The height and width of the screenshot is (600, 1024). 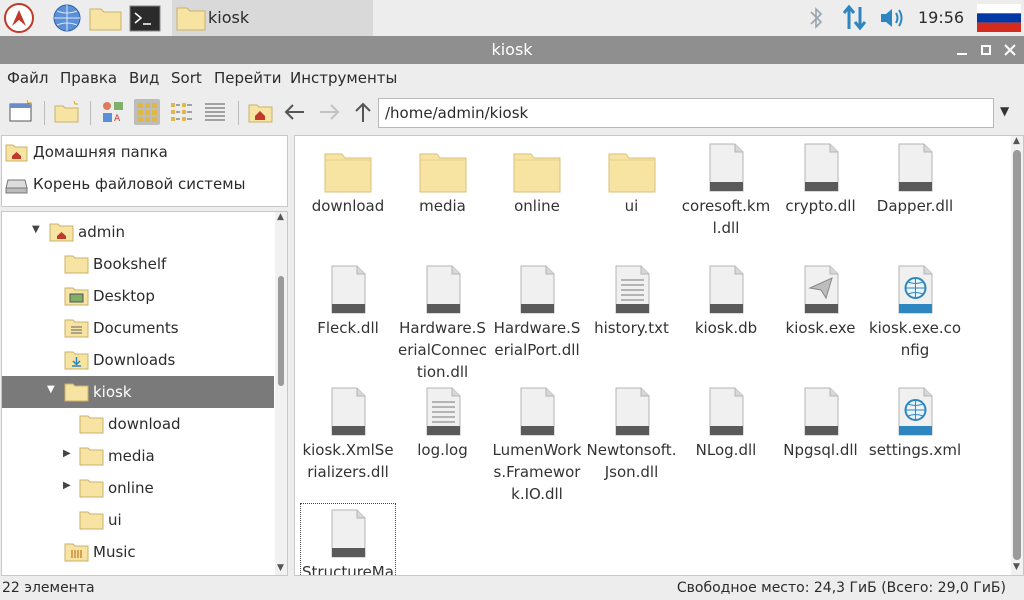 I want to click on file-settings-xml: settings.xml, so click(x=915, y=432).